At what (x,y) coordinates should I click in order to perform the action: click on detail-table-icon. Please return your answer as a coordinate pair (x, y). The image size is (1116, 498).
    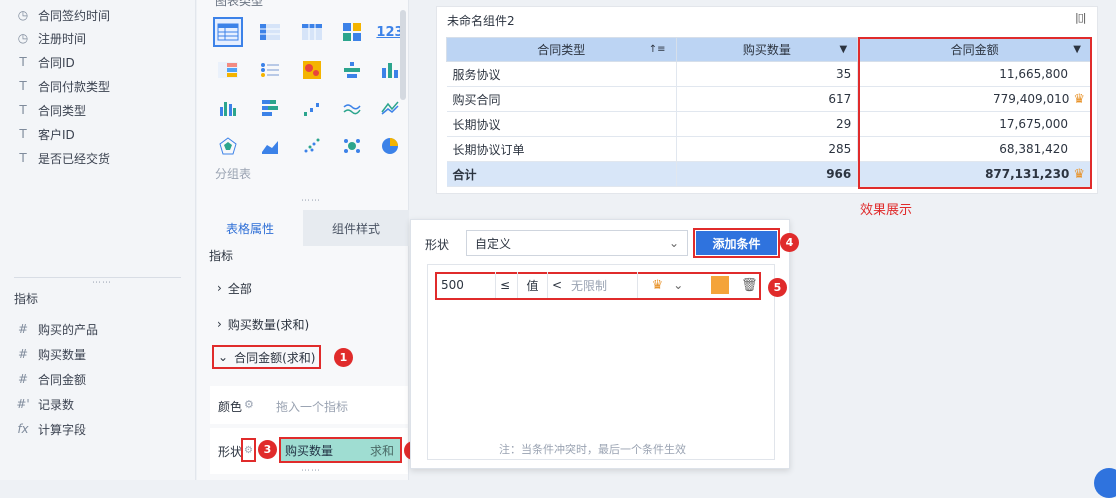
    Looking at the image, I should click on (312, 32).